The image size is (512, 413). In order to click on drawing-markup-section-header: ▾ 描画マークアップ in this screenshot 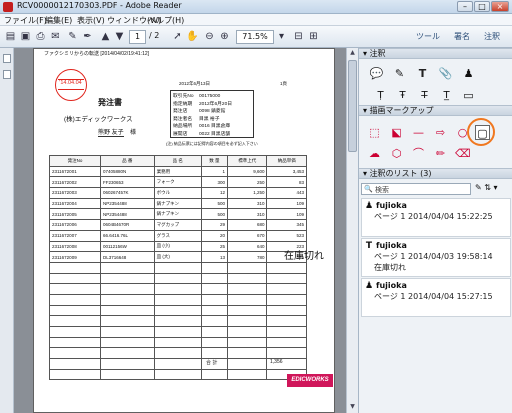, I will do `click(435, 110)`.